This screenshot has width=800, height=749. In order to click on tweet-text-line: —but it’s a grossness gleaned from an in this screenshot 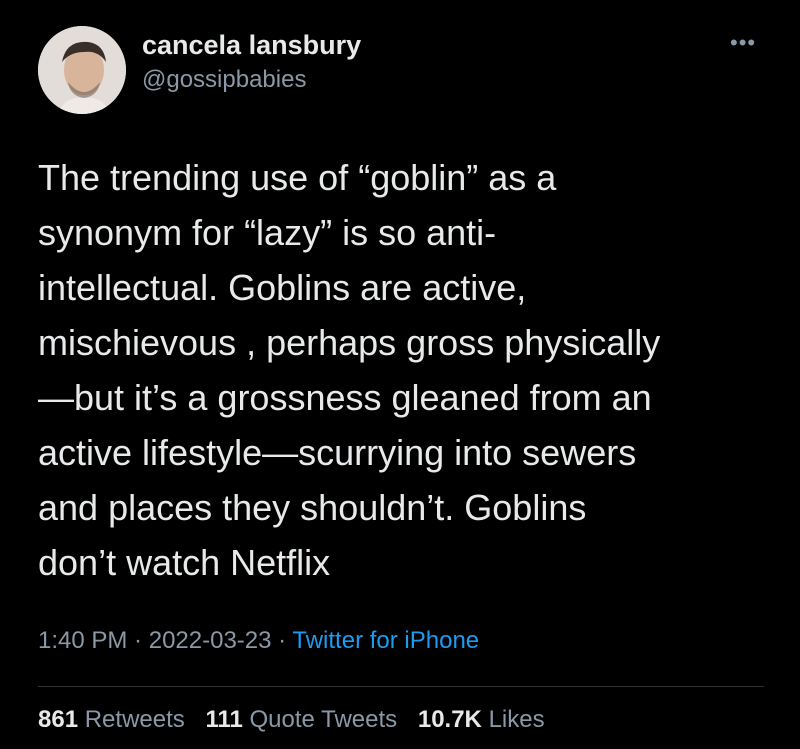, I will do `click(345, 397)`.